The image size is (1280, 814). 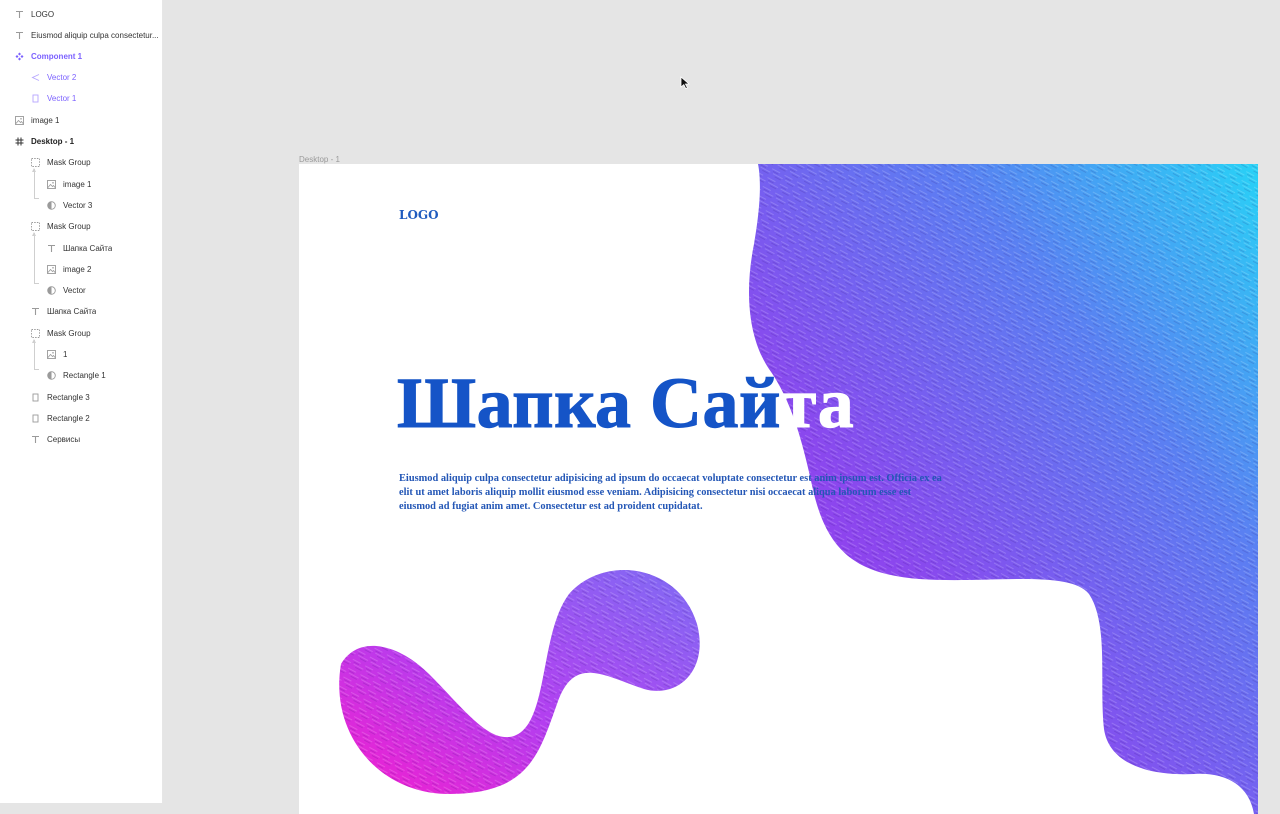 What do you see at coordinates (81, 354) in the screenshot?
I see `layer-item: 1` at bounding box center [81, 354].